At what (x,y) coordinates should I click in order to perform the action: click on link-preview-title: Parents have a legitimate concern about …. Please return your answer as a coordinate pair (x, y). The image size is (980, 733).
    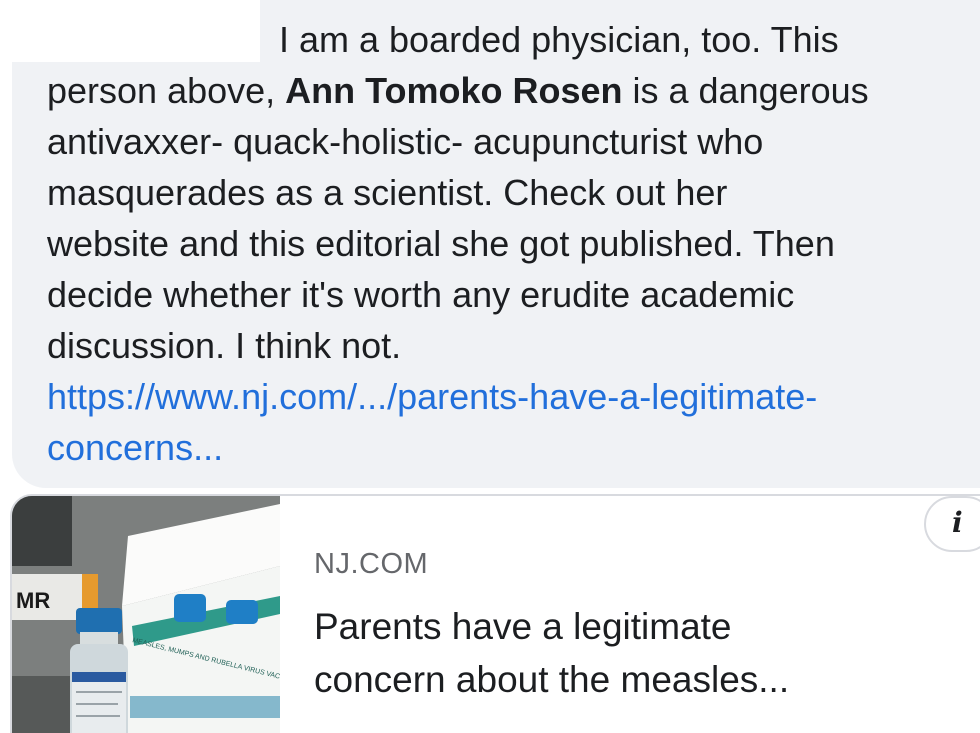
    Looking at the image, I should click on (647, 653).